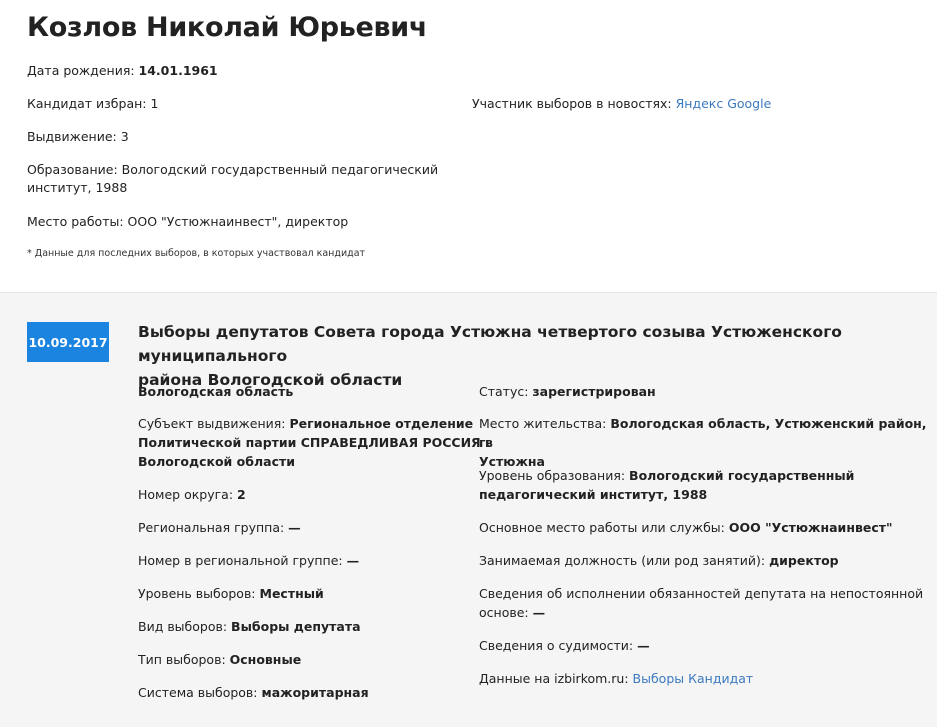 Image resolution: width=937 pixels, height=727 pixels. I want to click on elected-count: Кандидат избран: 1, so click(93, 103).